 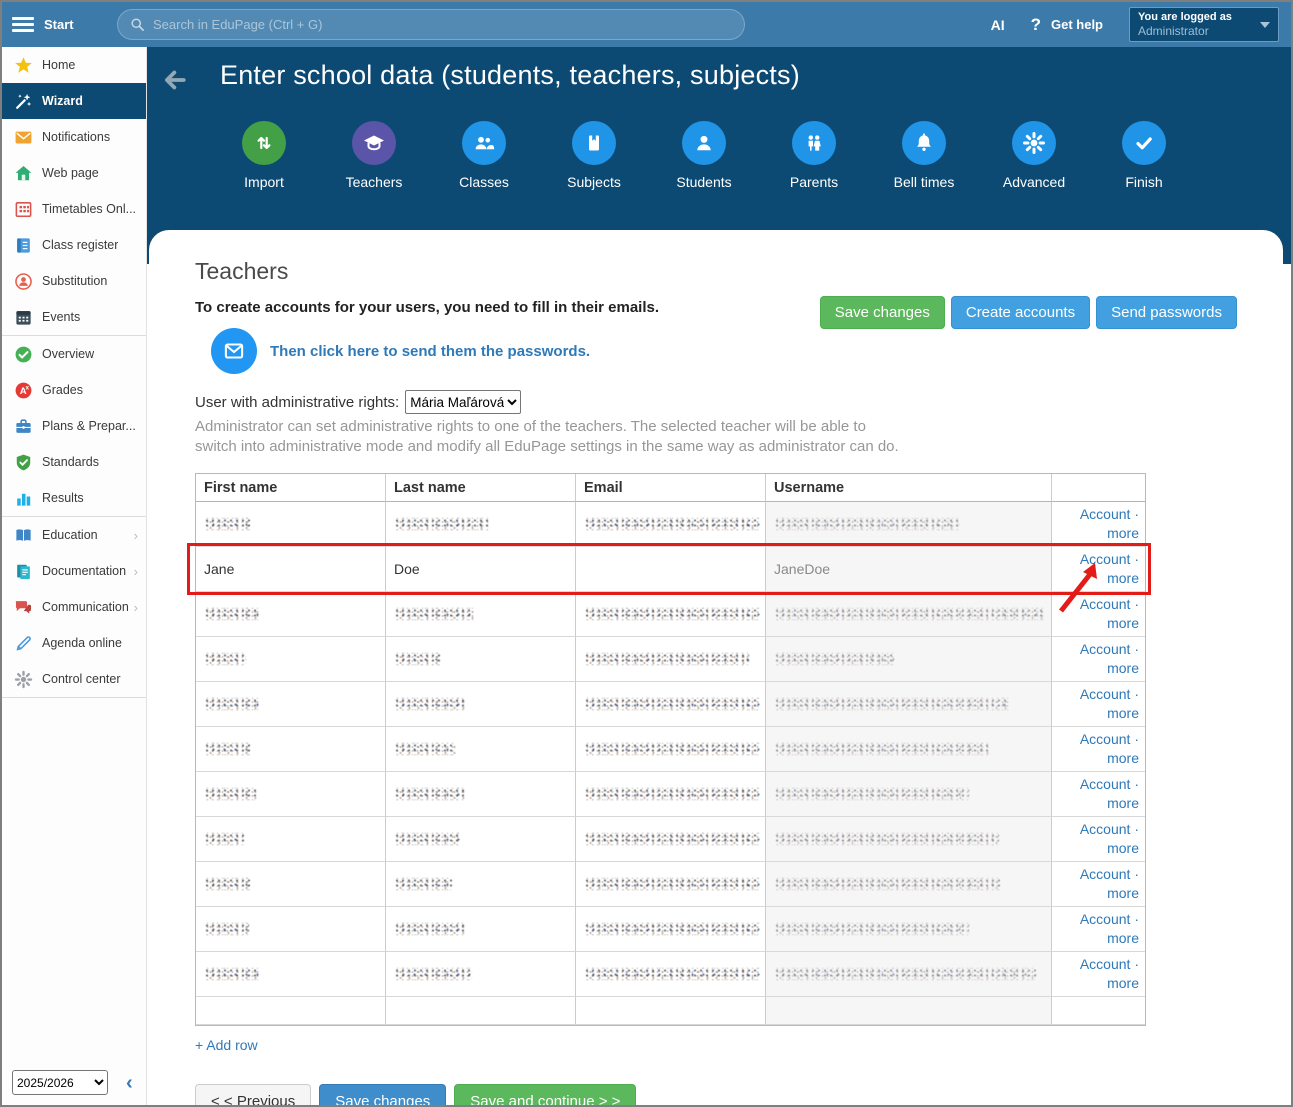 I want to click on wizard-step-finish: Finish, so click(x=1144, y=155).